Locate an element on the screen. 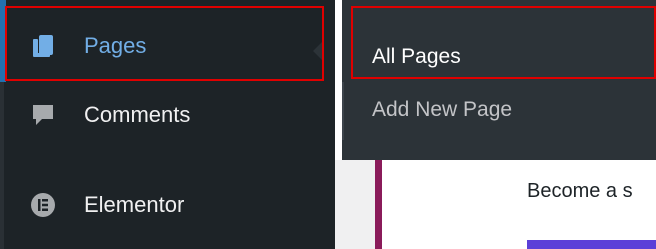 Image resolution: width=656 pixels, height=249 pixels. submenu-item-label: All Pages is located at coordinates (416, 56).